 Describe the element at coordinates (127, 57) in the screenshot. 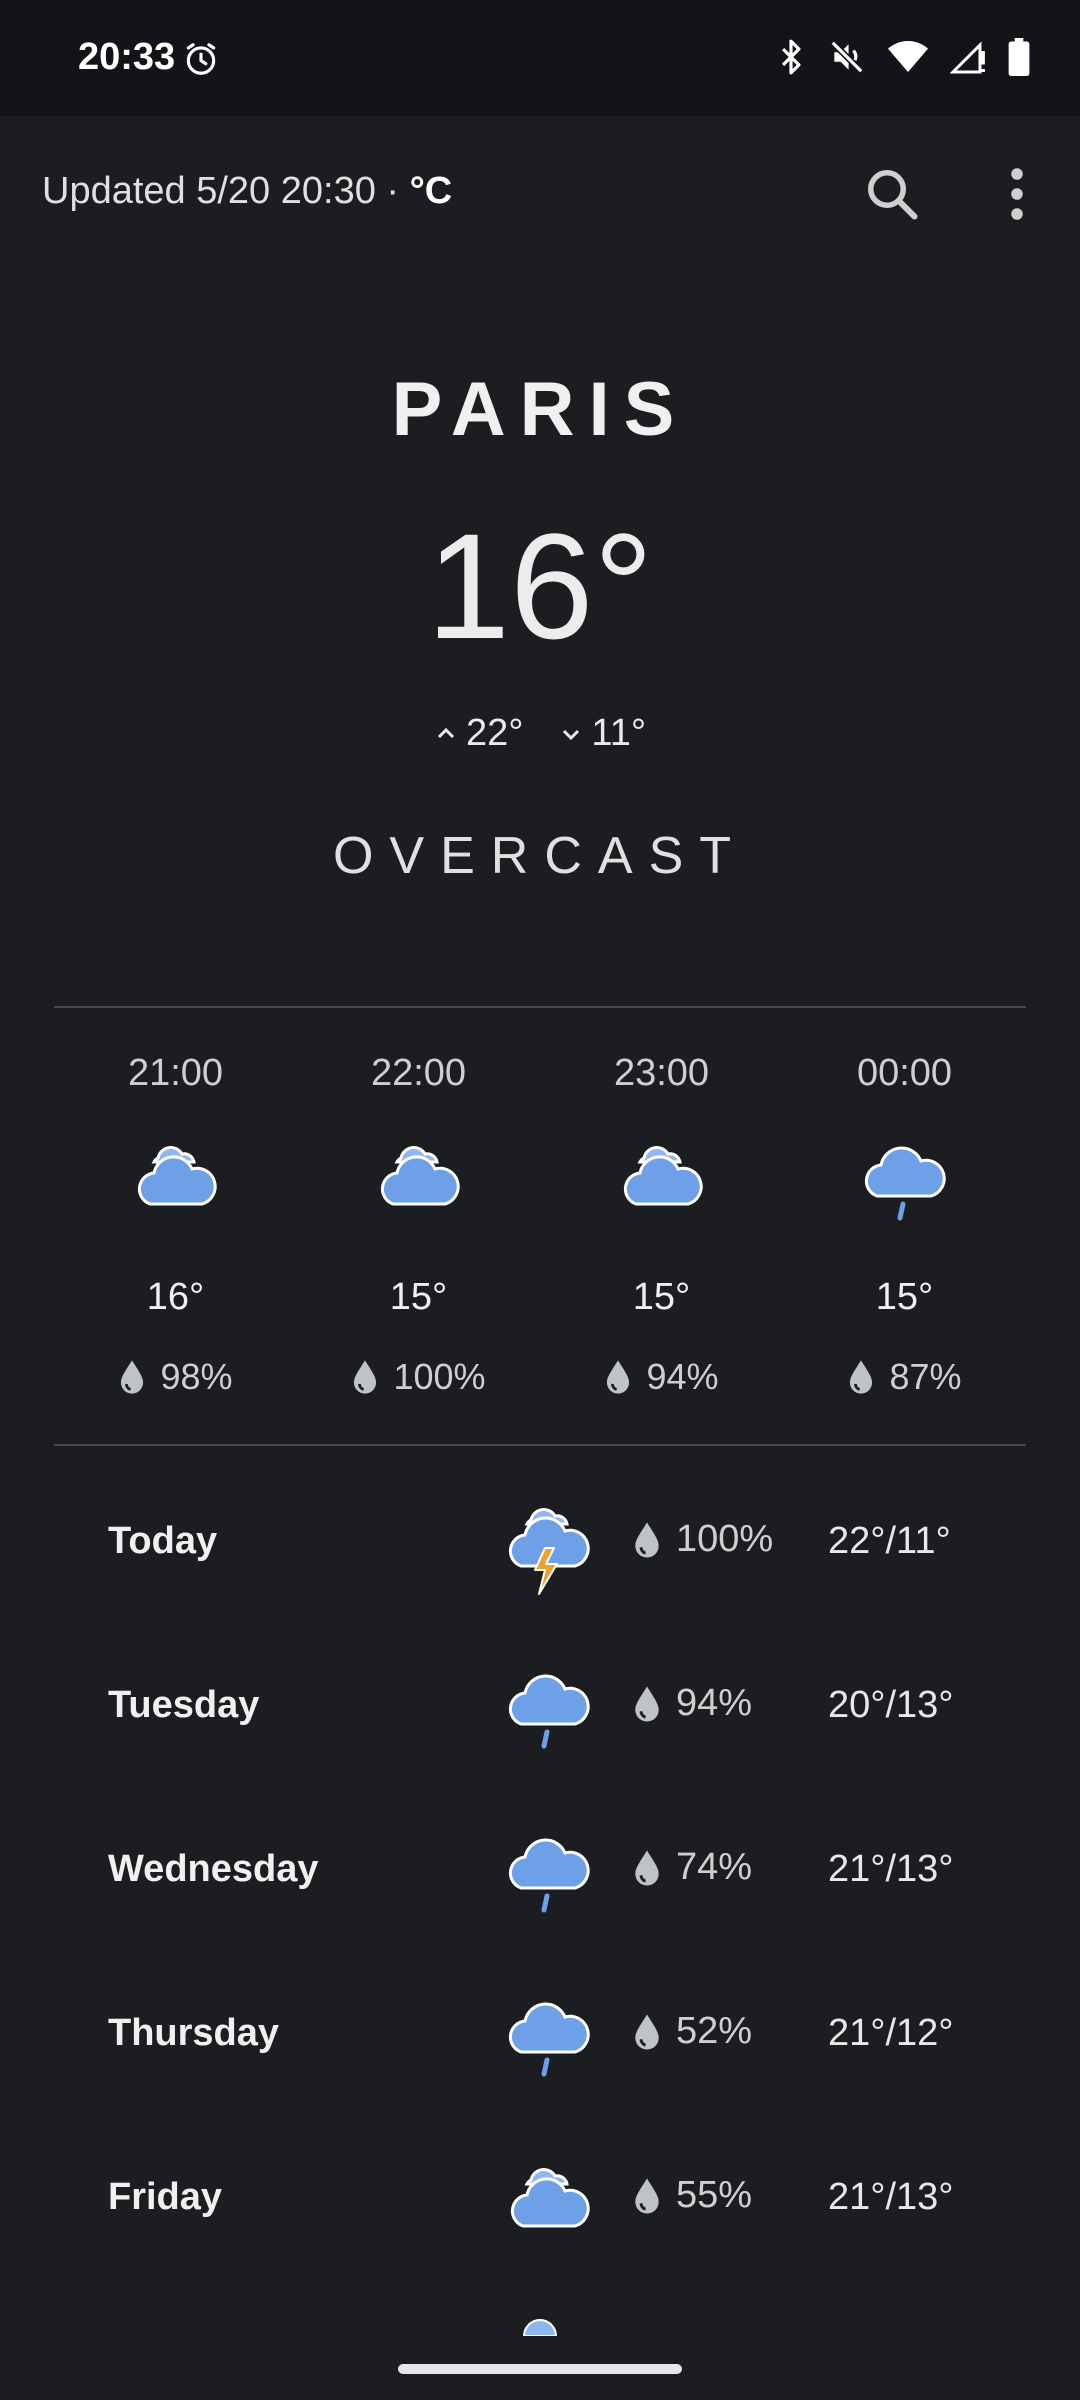

I see `status-time: 20:33` at that location.